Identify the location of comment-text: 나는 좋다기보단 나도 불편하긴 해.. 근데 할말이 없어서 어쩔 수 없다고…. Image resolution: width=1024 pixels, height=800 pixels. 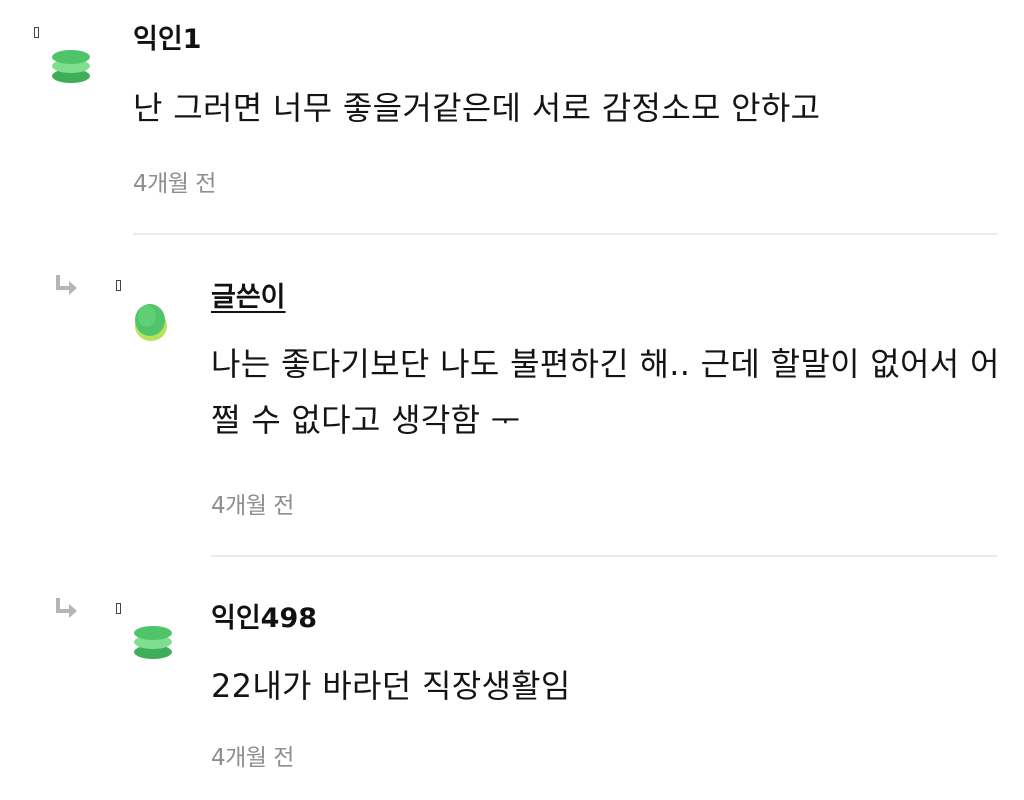
(605, 392).